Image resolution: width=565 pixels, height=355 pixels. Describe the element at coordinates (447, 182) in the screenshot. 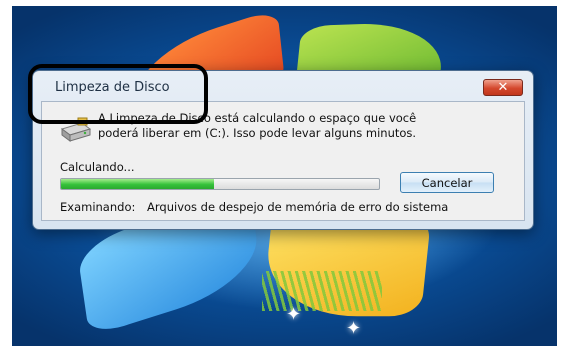

I see `cancel-button: Cancelar` at that location.